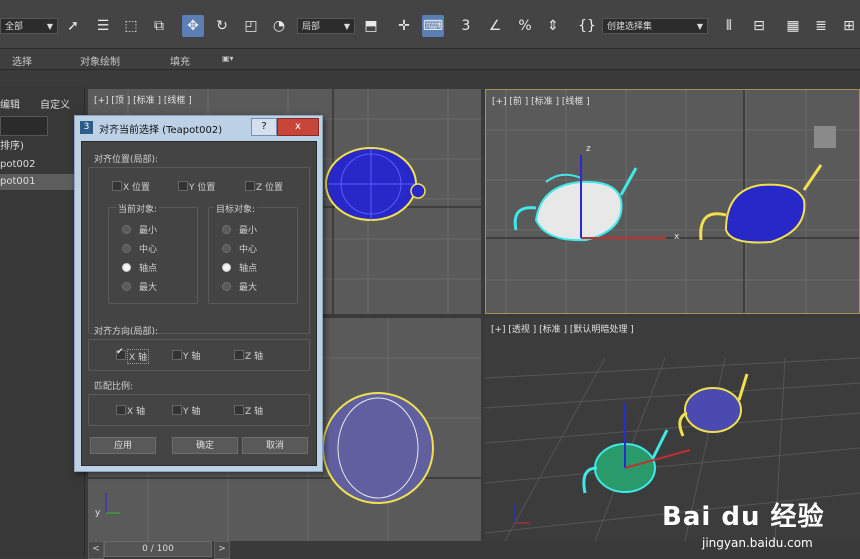 This screenshot has width=860, height=559. What do you see at coordinates (275, 445) in the screenshot?
I see `cancel-button: 取消` at bounding box center [275, 445].